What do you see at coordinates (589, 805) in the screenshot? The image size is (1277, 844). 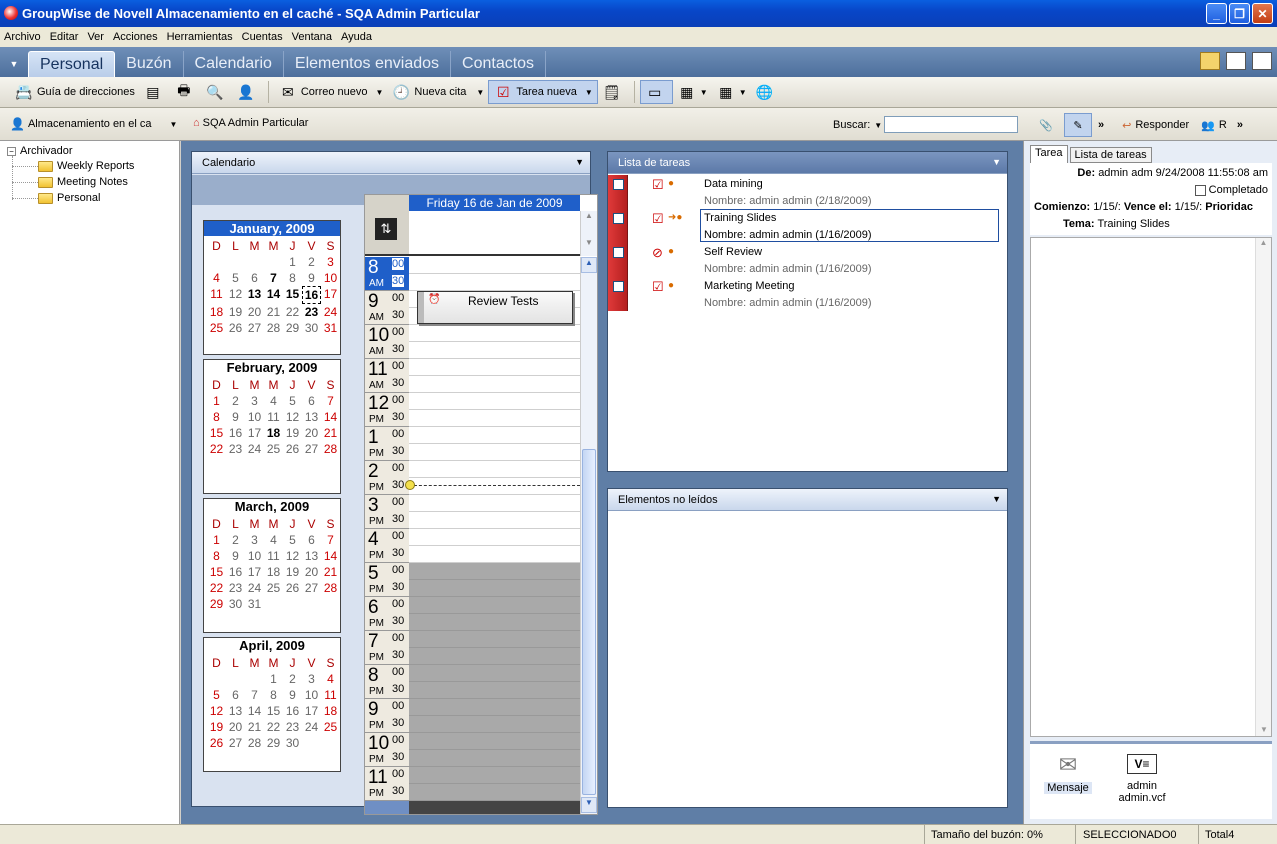 I see `scroll-down-icon: ▼` at bounding box center [589, 805].